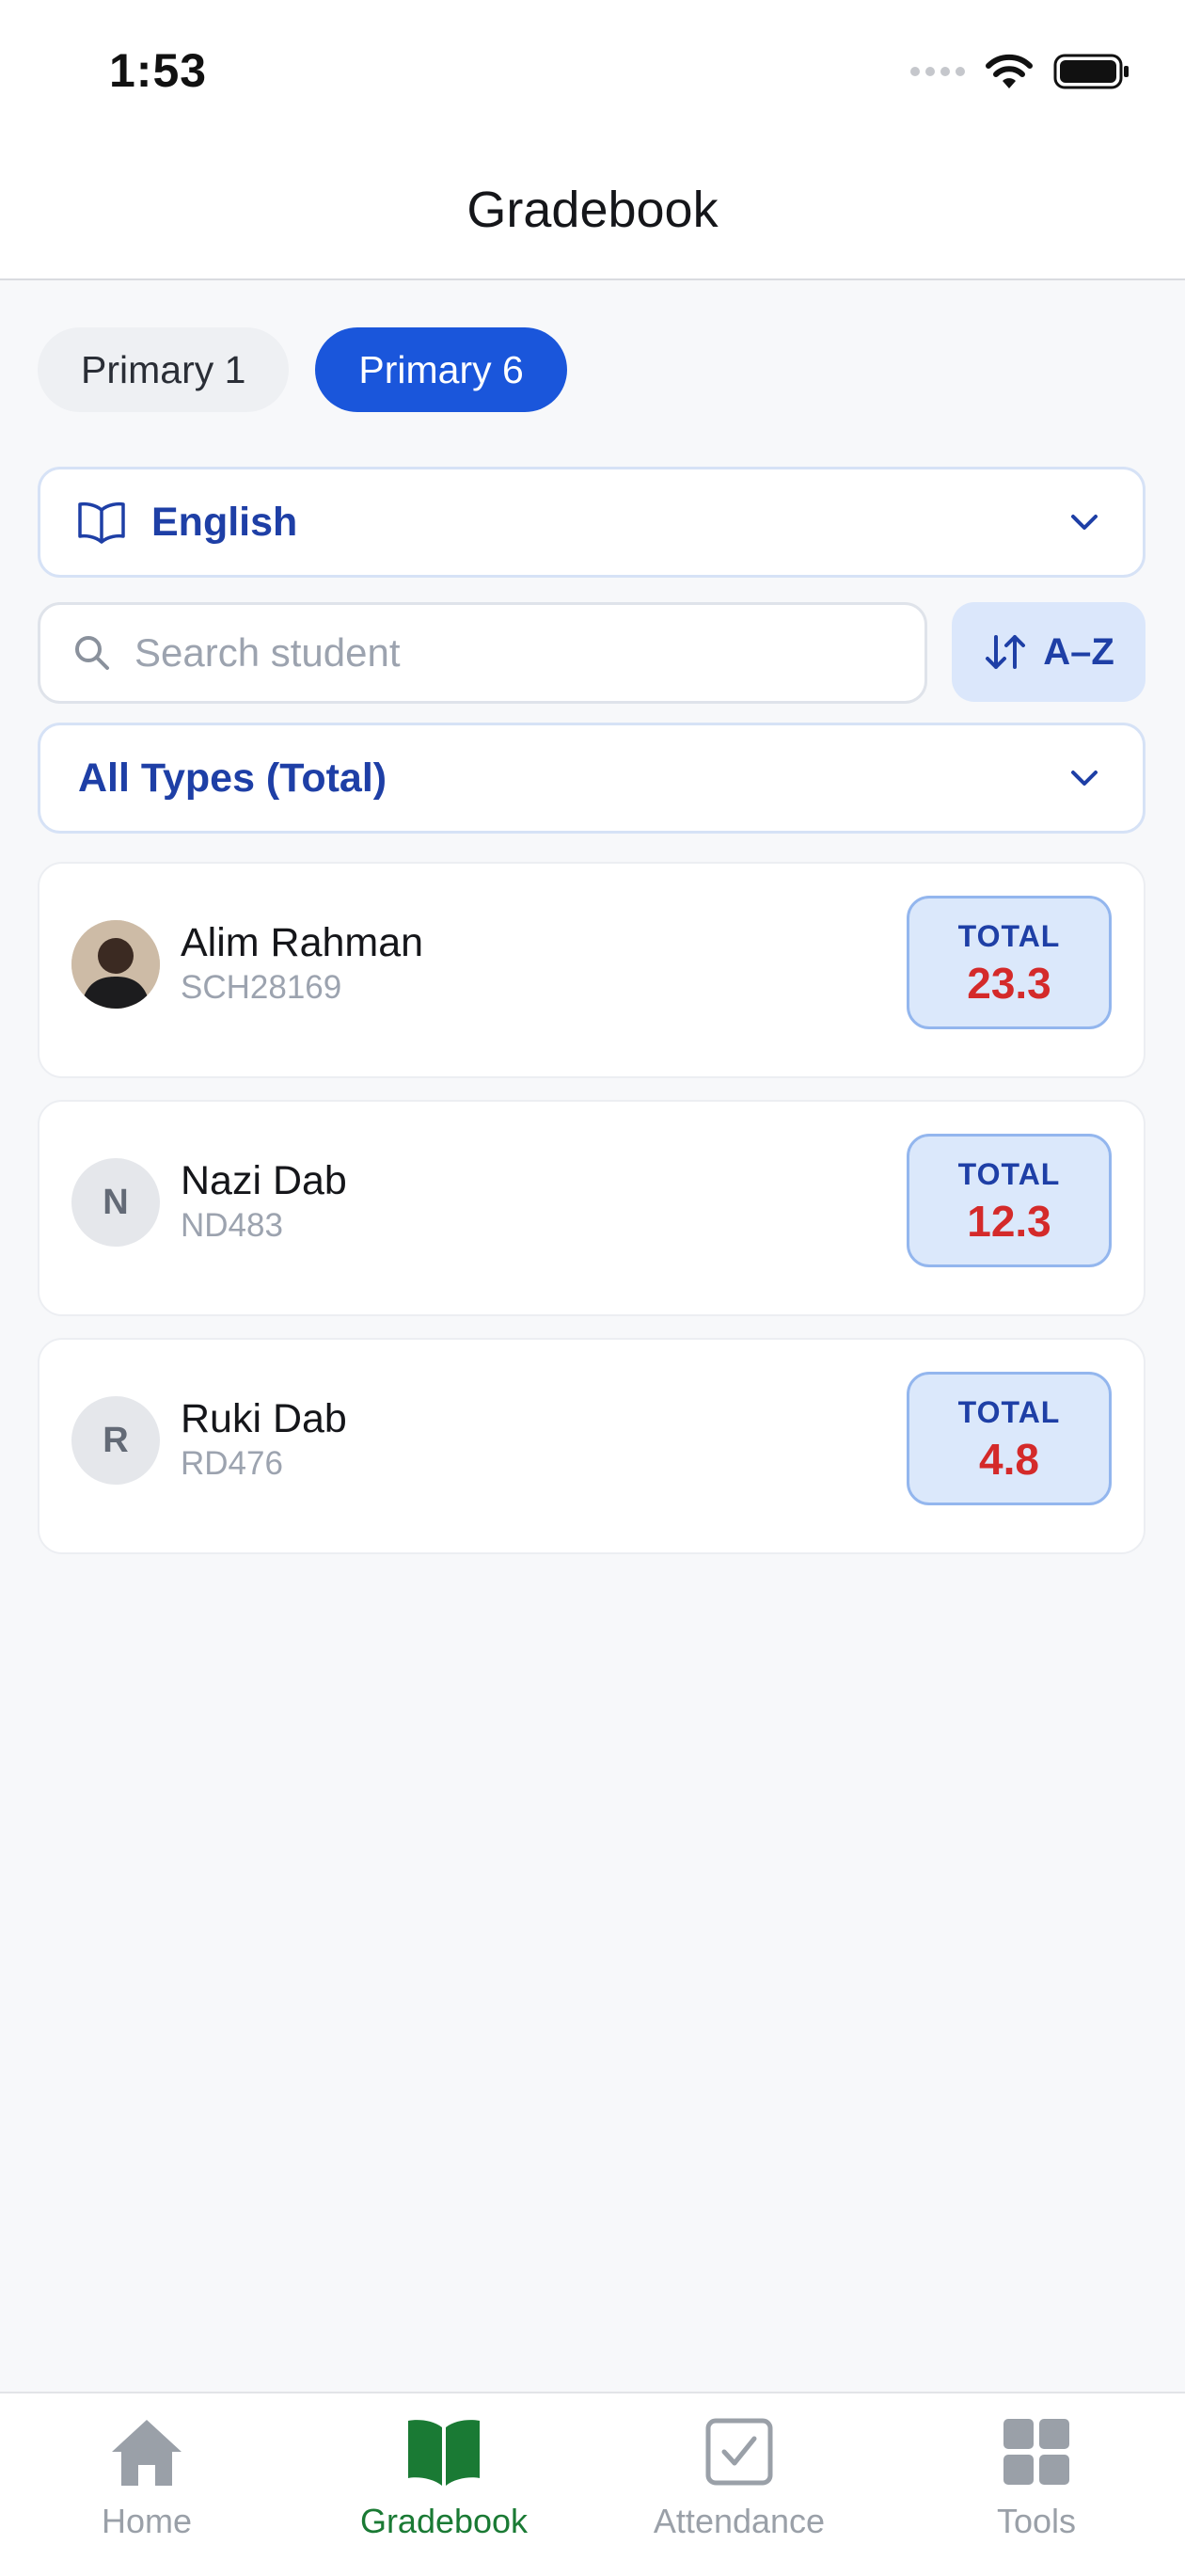 This screenshot has height=2576, width=1185. Describe the element at coordinates (267, 653) in the screenshot. I see `search-input: Search student` at that location.